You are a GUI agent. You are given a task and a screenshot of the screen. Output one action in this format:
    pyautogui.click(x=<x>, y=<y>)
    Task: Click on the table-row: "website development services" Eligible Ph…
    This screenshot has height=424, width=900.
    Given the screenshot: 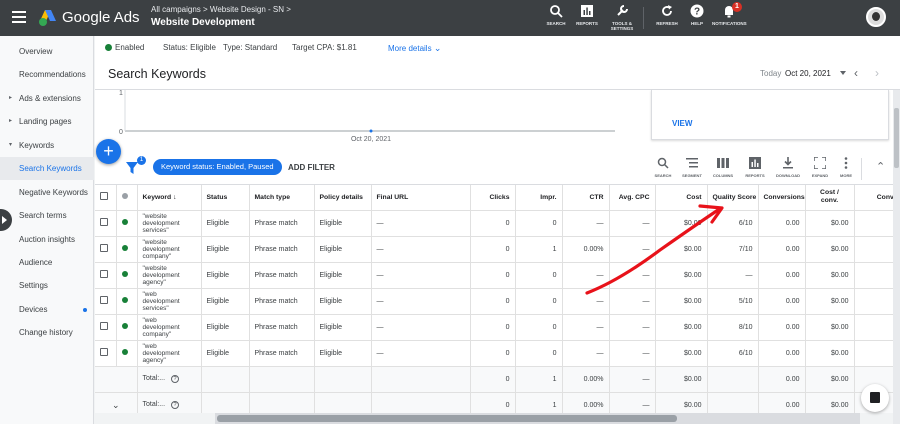 What is the action you would take?
    pyautogui.click(x=494, y=223)
    